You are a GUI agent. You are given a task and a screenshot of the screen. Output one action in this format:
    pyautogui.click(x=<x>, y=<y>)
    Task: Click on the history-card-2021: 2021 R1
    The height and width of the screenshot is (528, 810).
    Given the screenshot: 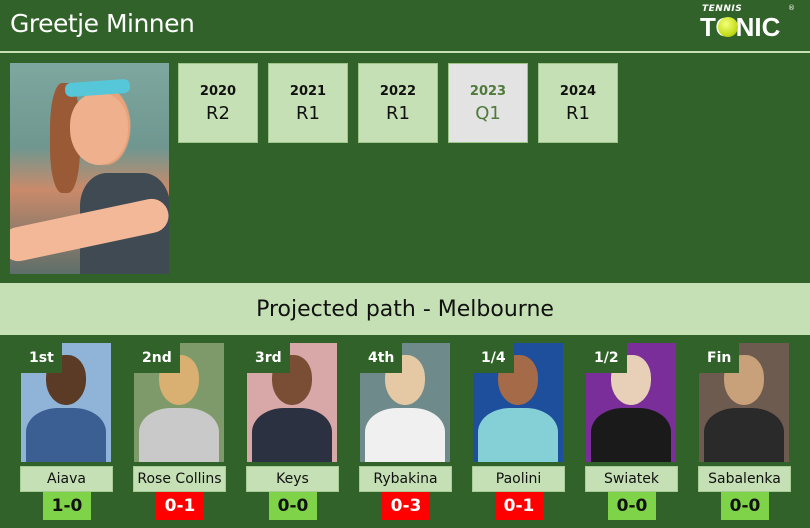 What is the action you would take?
    pyautogui.click(x=308, y=103)
    